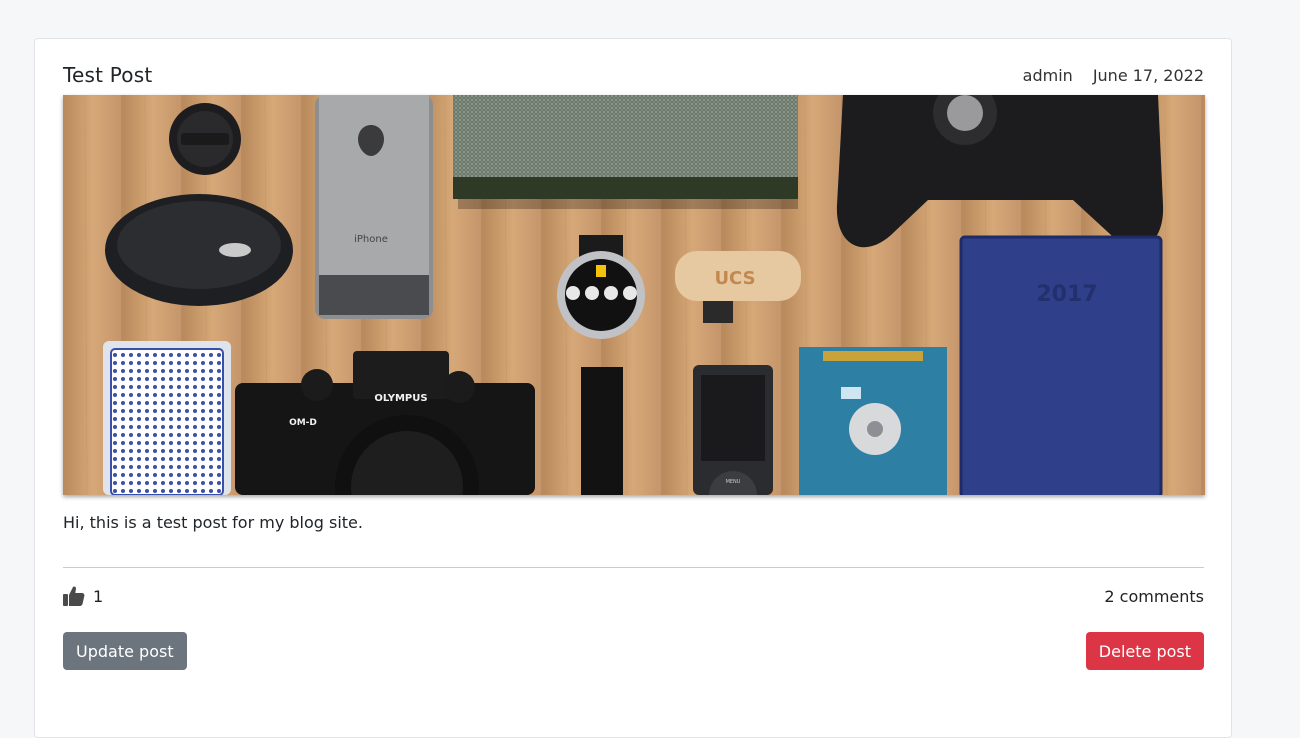  Describe the element at coordinates (125, 651) in the screenshot. I see `update-post-button: Update post` at that location.